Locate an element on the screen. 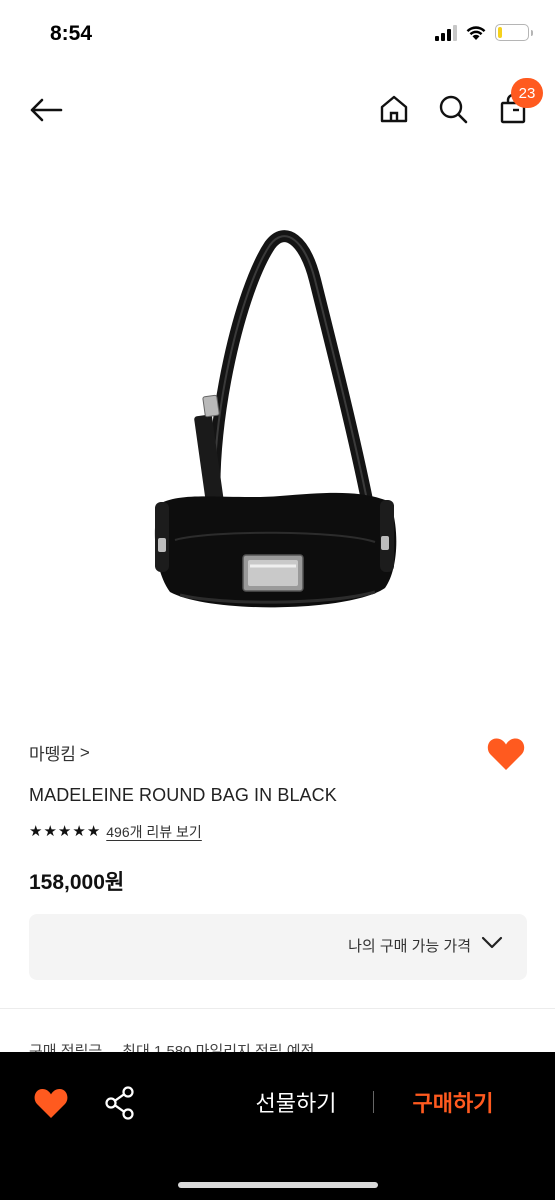  search-button is located at coordinates (453, 109).